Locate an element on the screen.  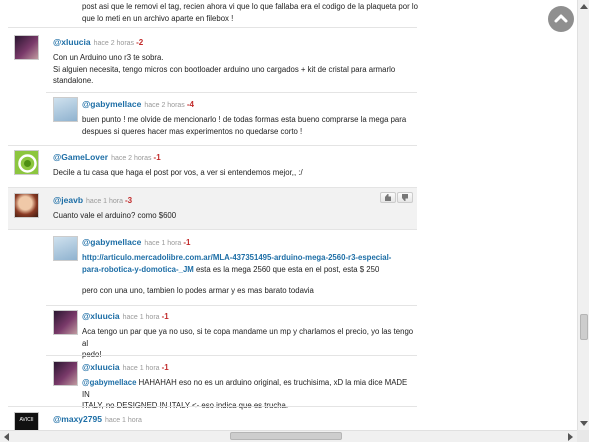
comment-votes: -4 is located at coordinates (190, 104).